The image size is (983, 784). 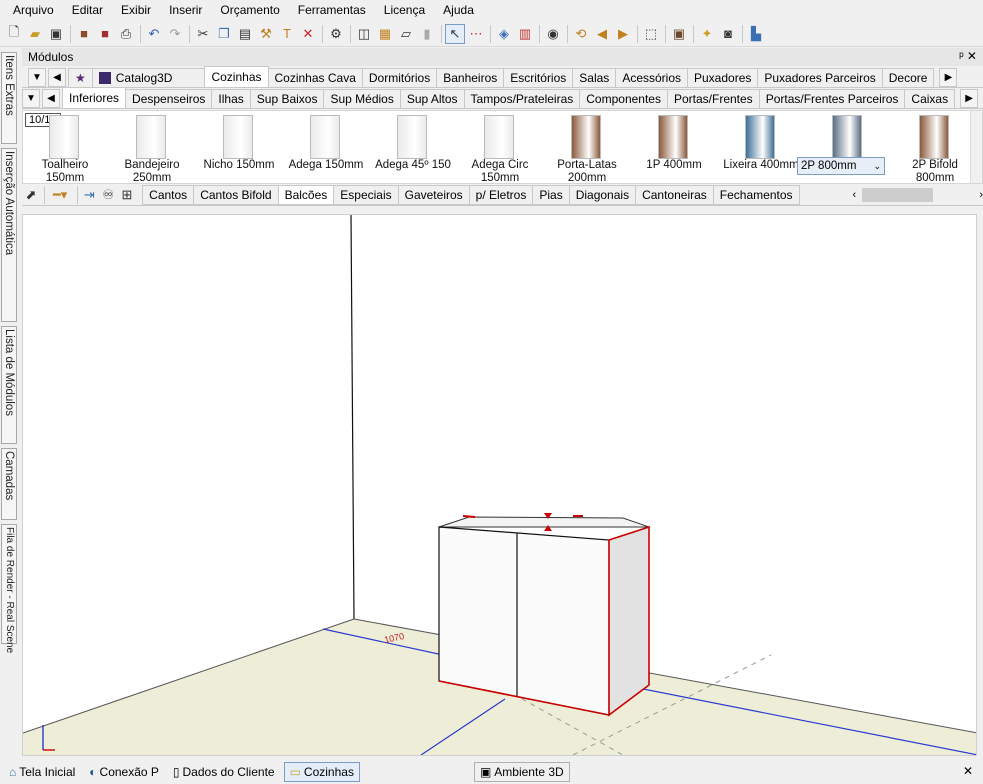 I want to click on tab-cozinhas: Cozinhas, so click(x=236, y=76).